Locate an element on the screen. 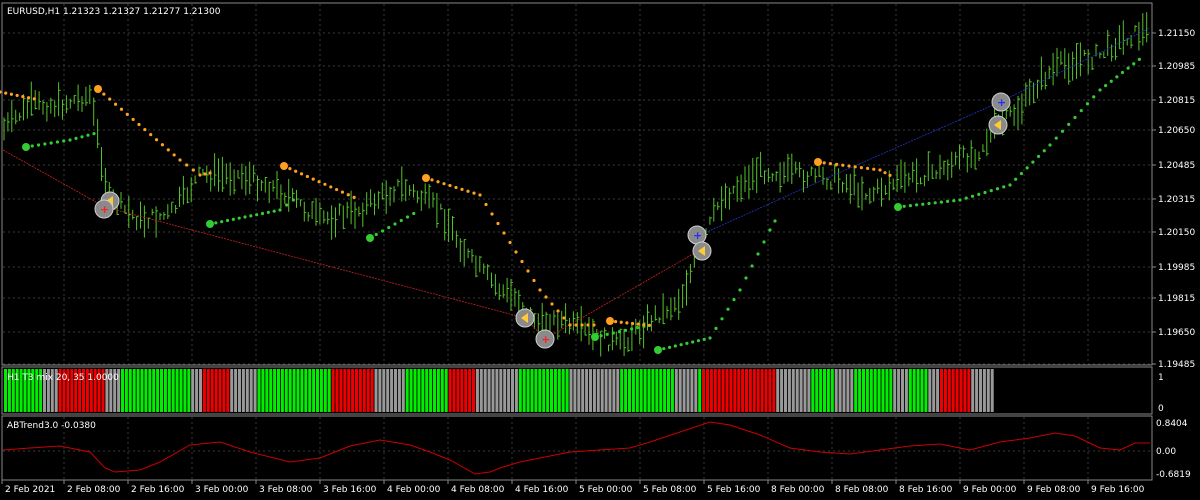 The width and height of the screenshot is (1200, 500). cross-icon: + is located at coordinates (1001, 102).